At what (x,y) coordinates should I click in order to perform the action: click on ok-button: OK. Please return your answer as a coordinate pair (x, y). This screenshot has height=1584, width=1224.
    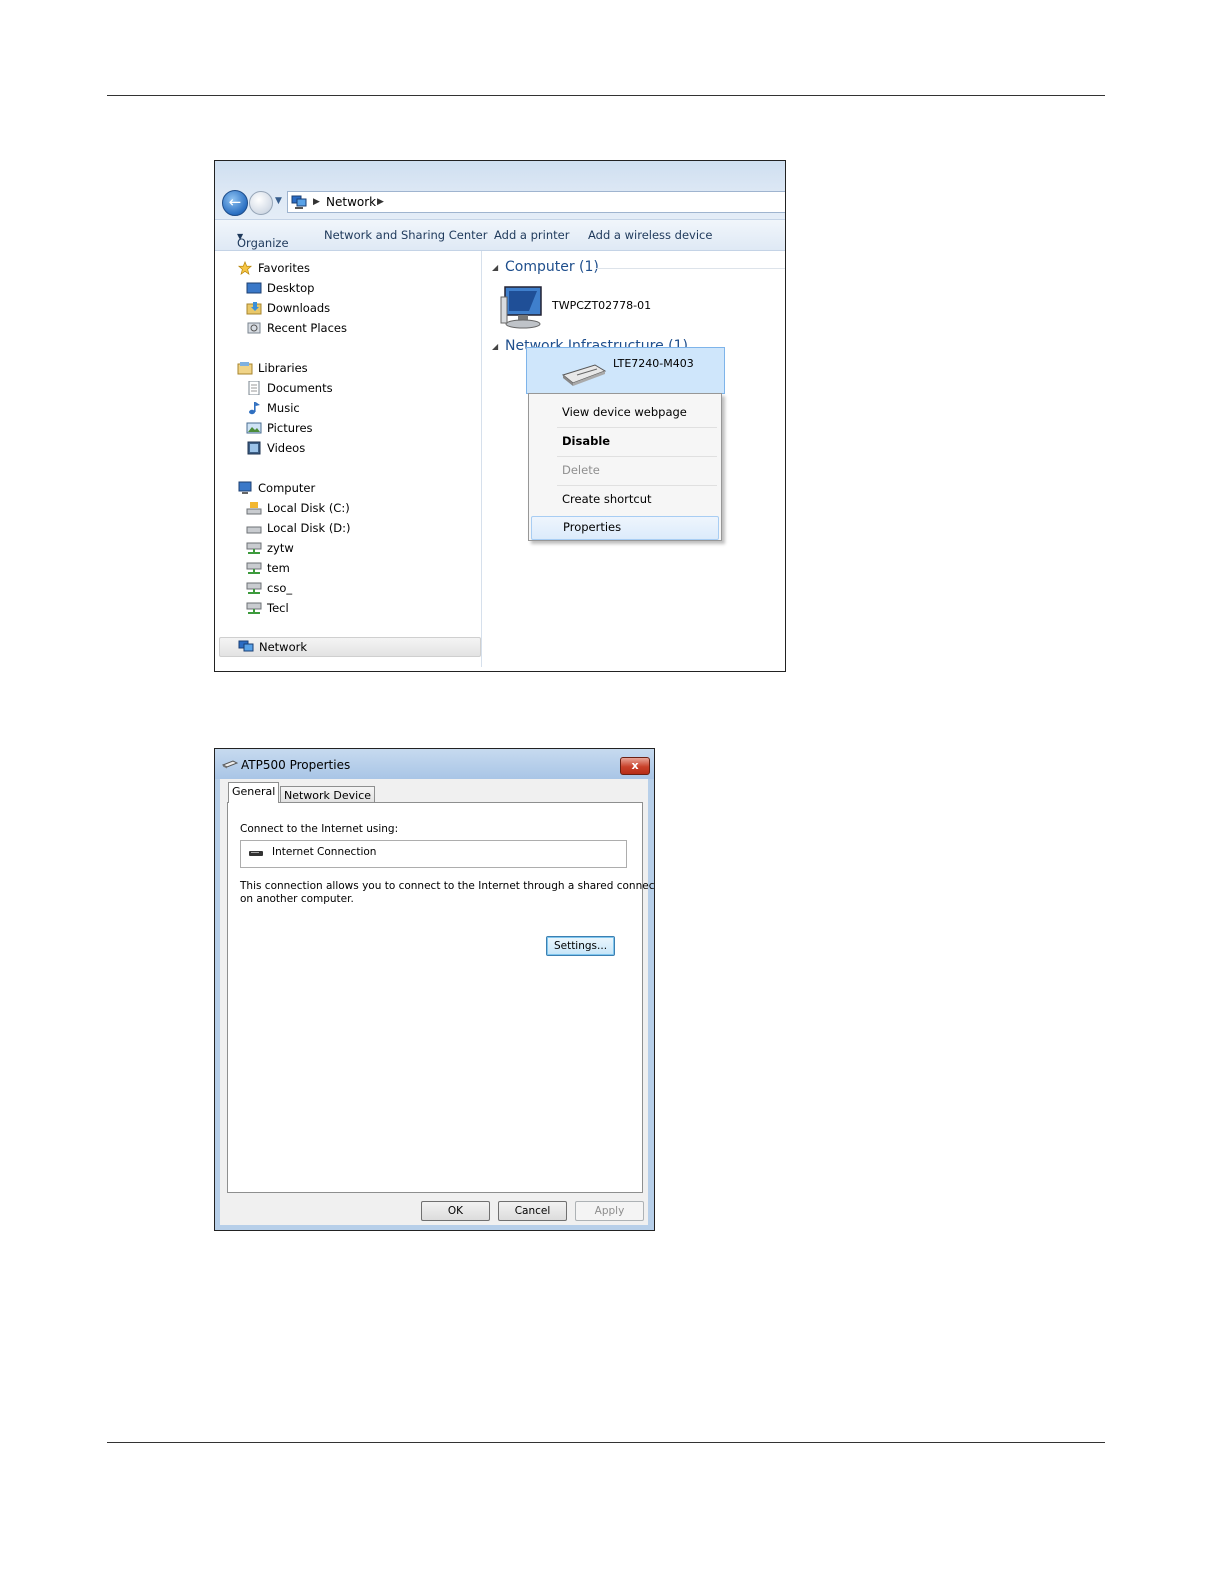
    Looking at the image, I should click on (455, 1211).